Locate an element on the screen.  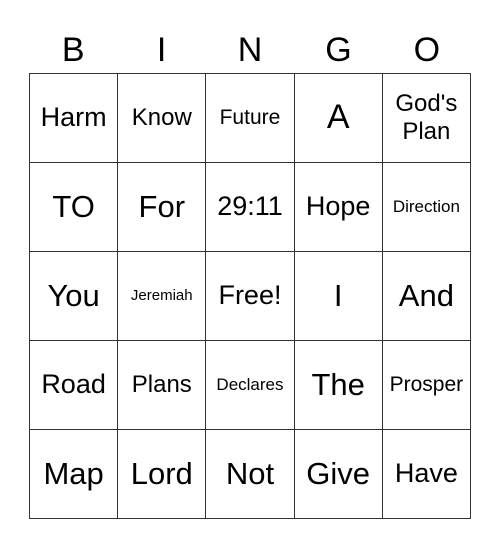
bingo-cell: You is located at coordinates (73, 296).